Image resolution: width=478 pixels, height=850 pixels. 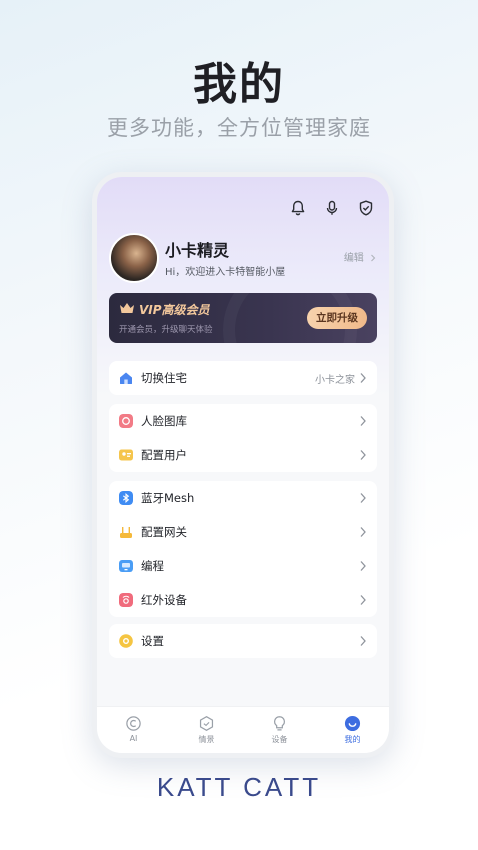 What do you see at coordinates (126, 421) in the screenshot?
I see `face-gallery-icon` at bounding box center [126, 421].